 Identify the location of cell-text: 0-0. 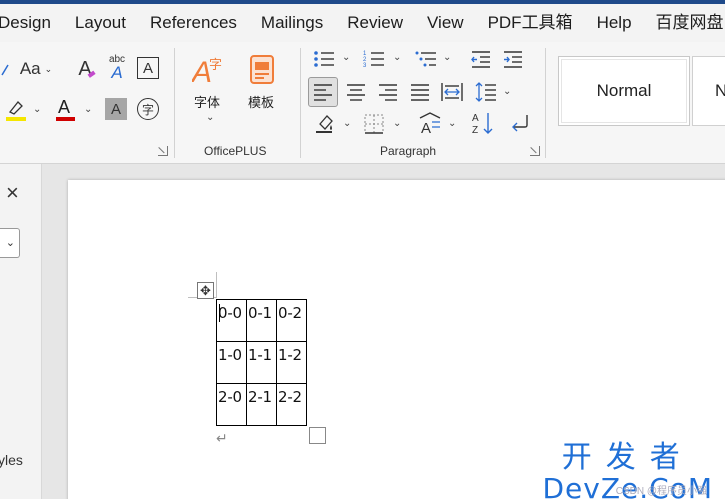
(230, 313).